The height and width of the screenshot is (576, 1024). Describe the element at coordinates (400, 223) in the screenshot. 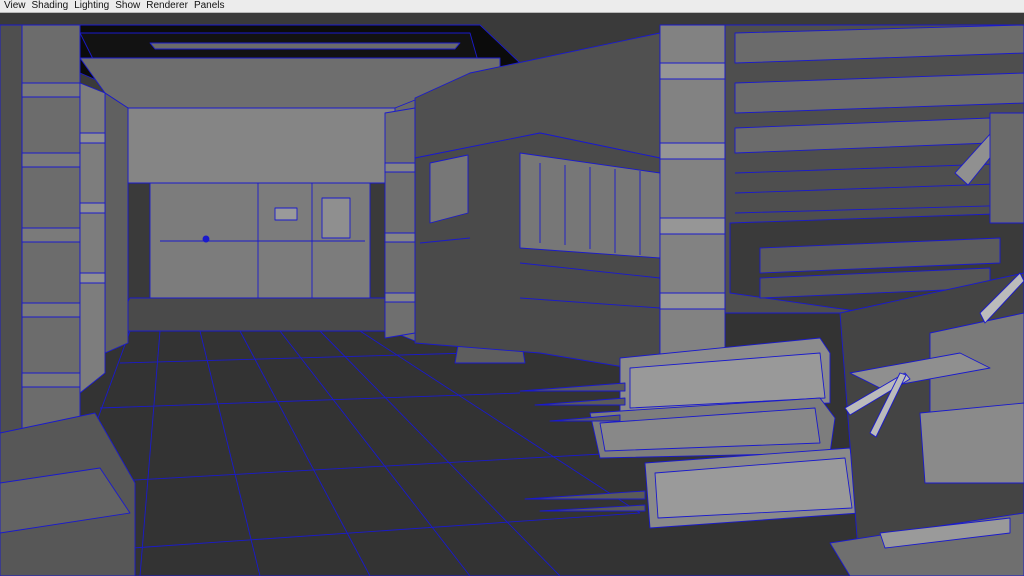

I see `mid-pillar` at that location.